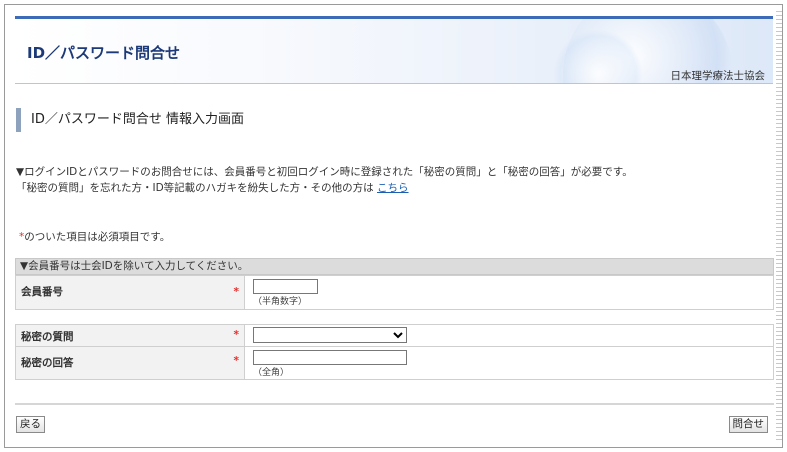 The width and height of the screenshot is (787, 452). Describe the element at coordinates (748, 424) in the screenshot. I see `submit-inquiry-button: 問合せ` at that location.